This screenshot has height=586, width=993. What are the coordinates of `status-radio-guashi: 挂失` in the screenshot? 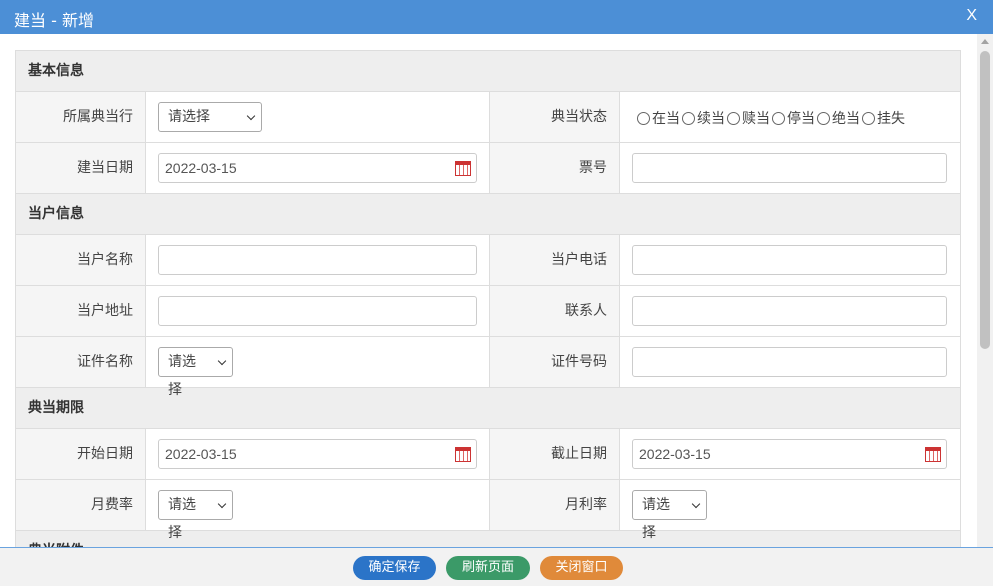 It's located at (883, 118).